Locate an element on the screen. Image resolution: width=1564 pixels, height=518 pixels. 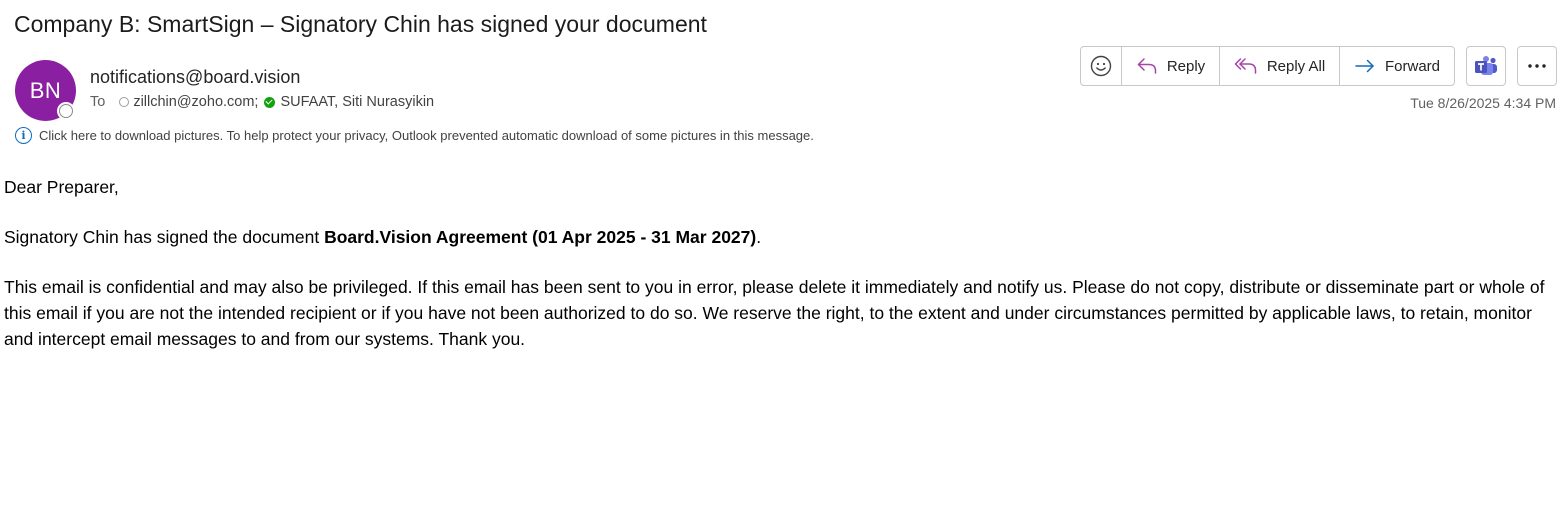
sender-address: notifications@board.vision is located at coordinates (195, 77).